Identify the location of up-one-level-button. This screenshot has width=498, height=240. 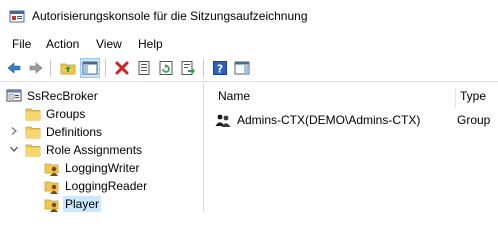
(68, 68).